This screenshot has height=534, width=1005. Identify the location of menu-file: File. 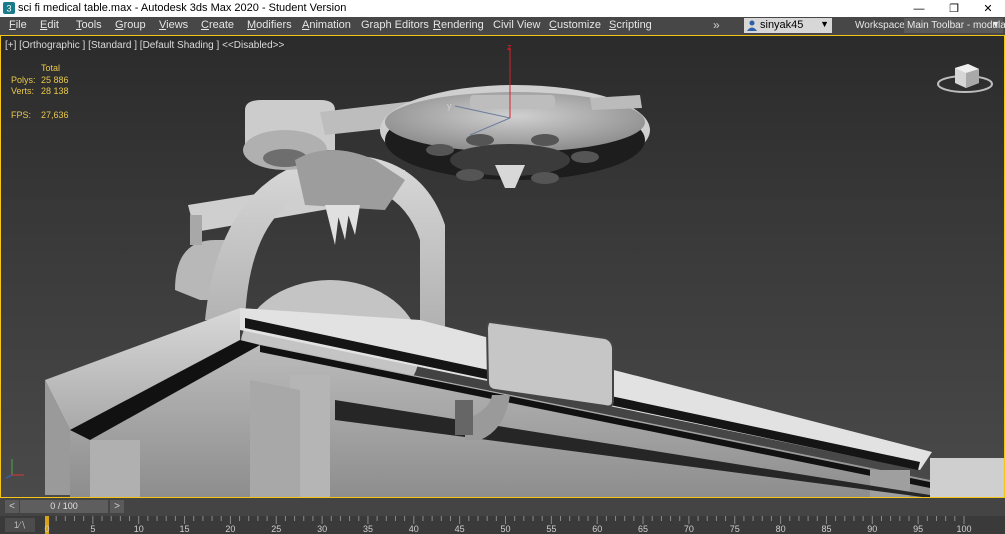
(18, 25).